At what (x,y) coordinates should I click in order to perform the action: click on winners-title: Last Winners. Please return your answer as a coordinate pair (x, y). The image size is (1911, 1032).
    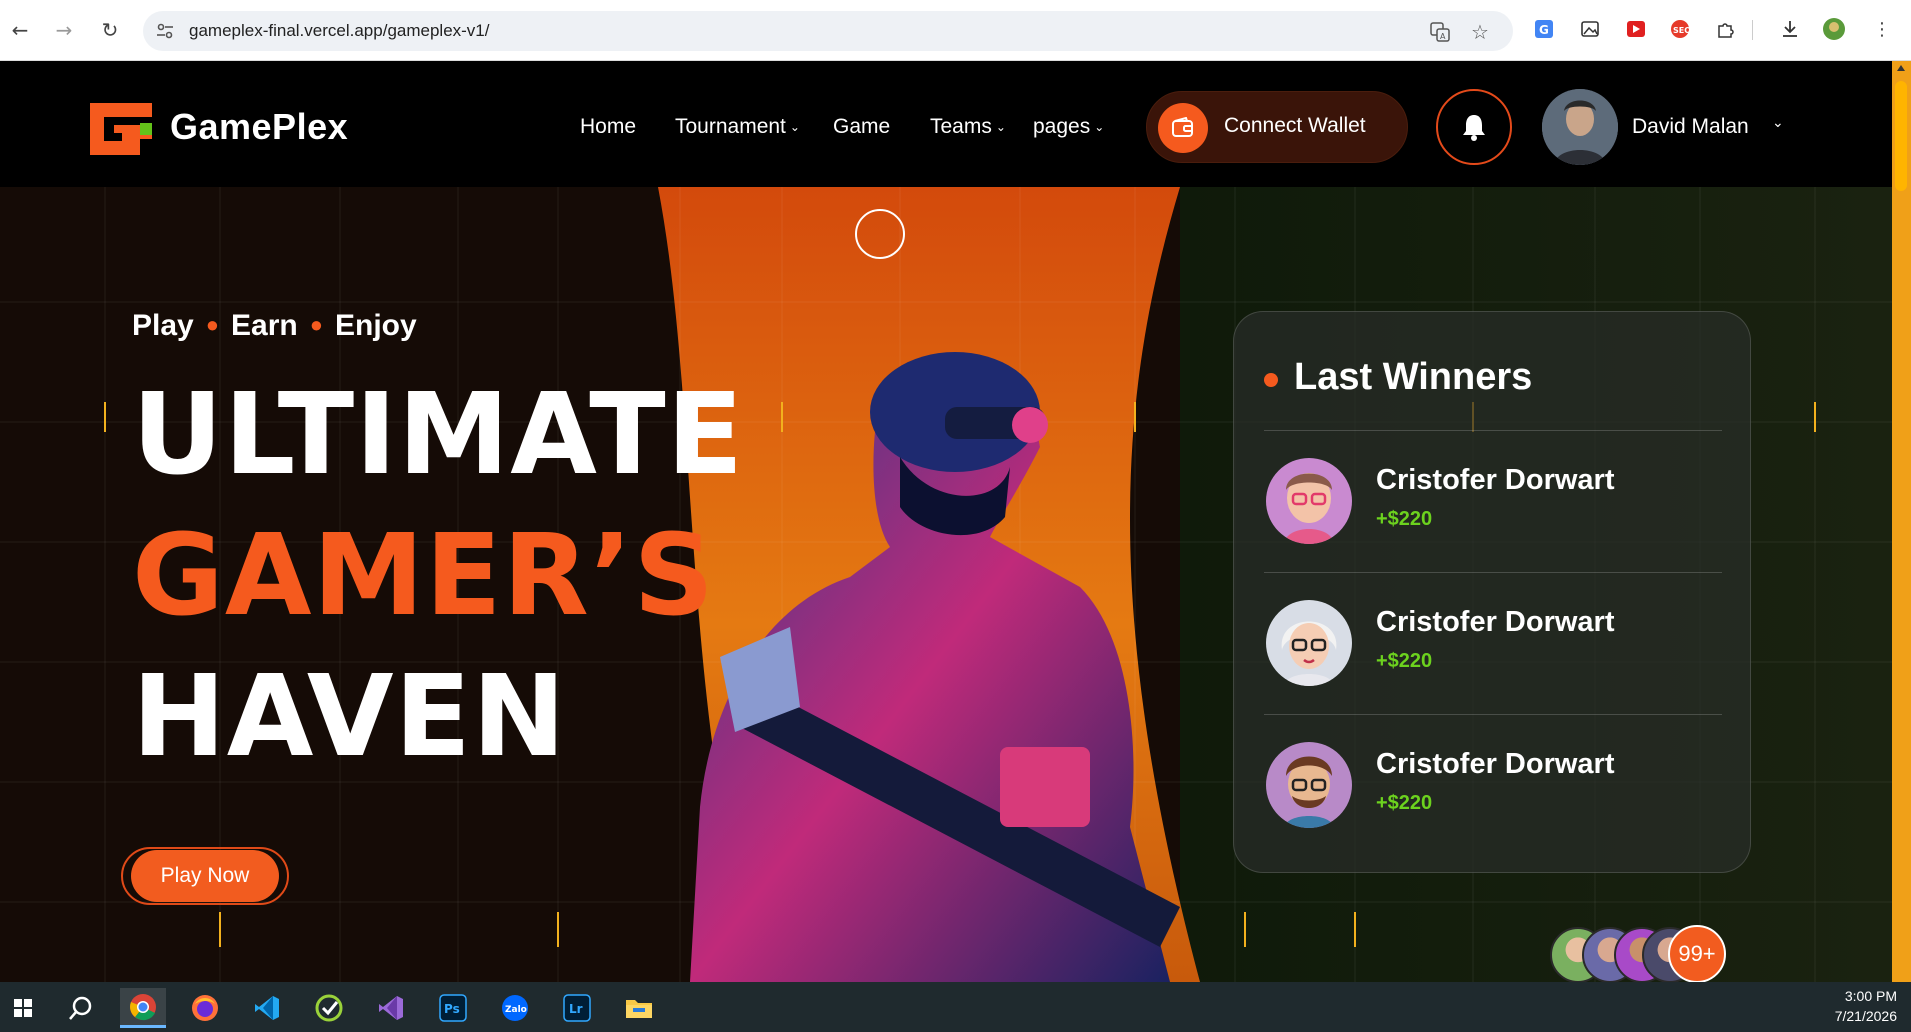
    Looking at the image, I should click on (1413, 377).